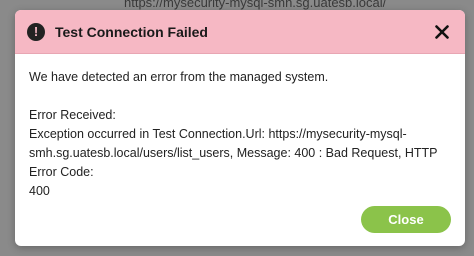 The height and width of the screenshot is (256, 474). I want to click on alert-glyph: !, so click(36, 31).